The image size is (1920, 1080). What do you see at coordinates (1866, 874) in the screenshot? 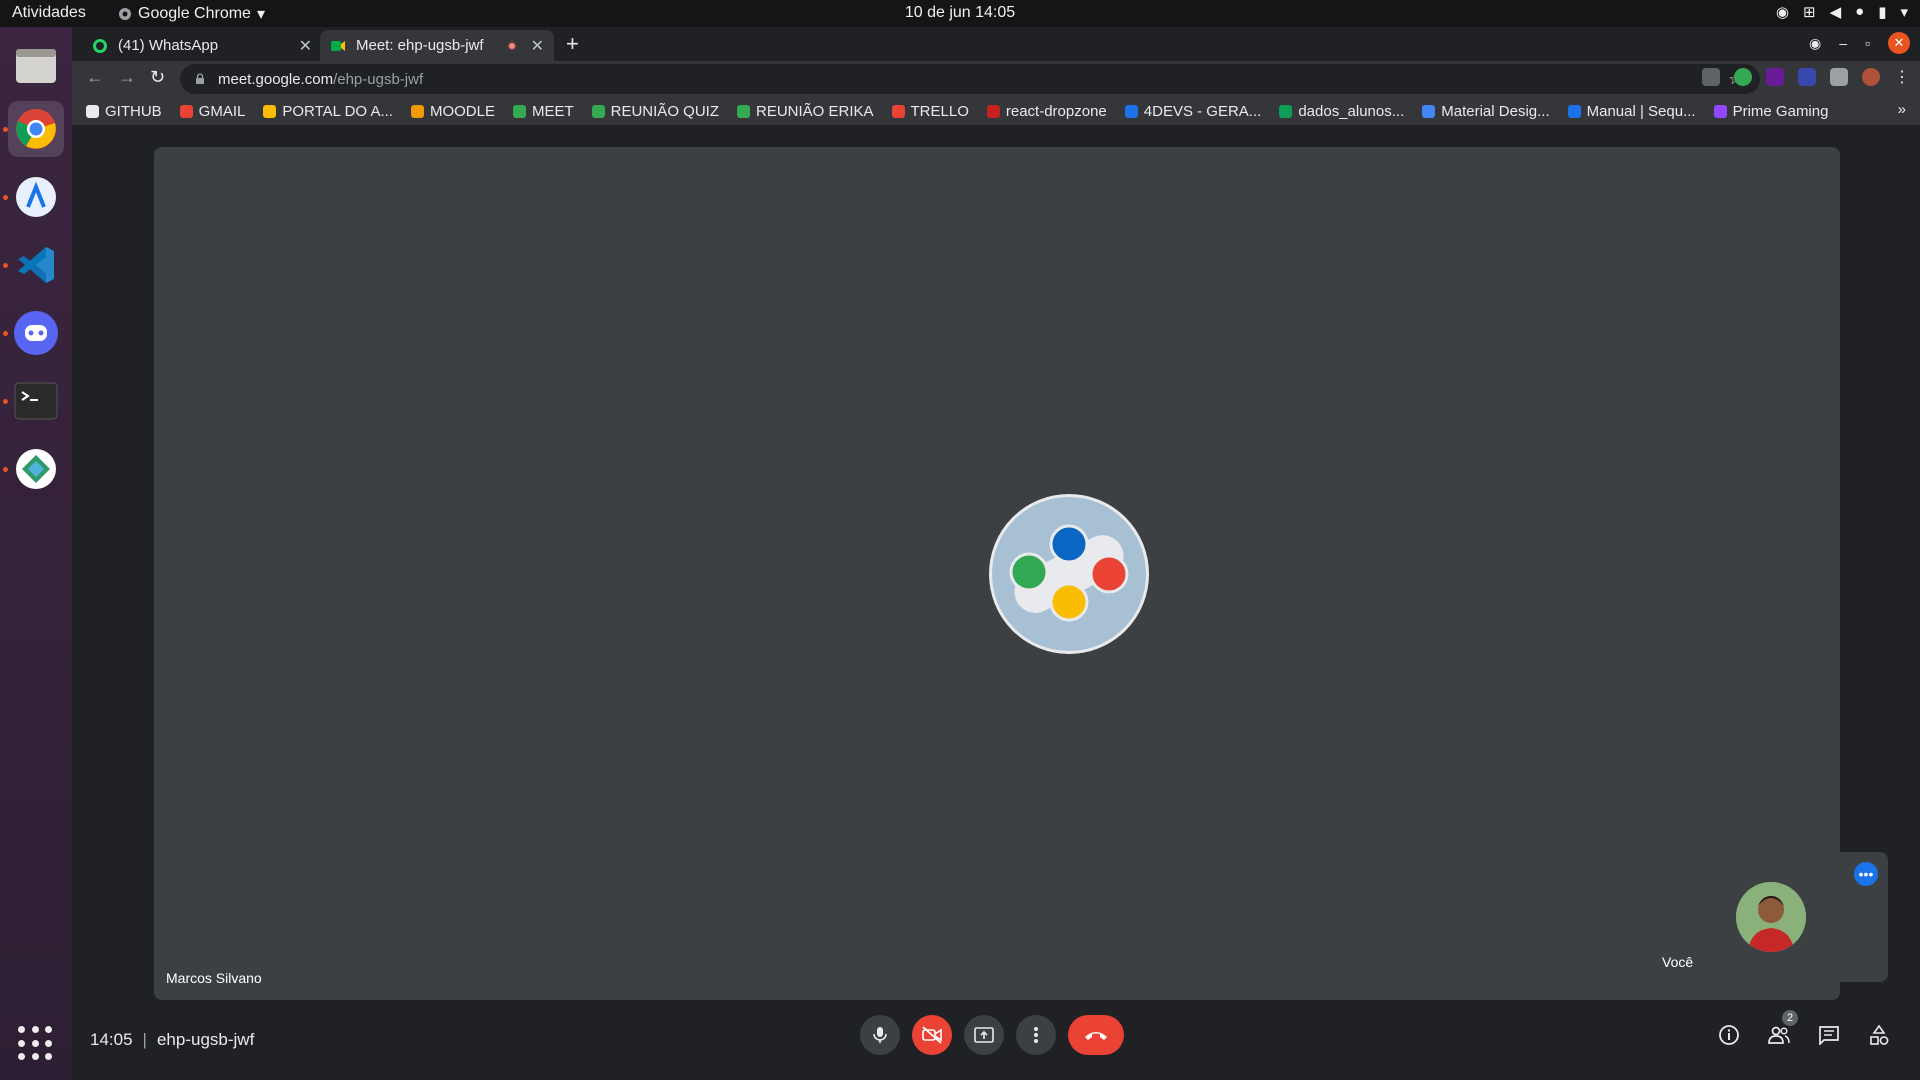
I see `more-options-icon: •••` at bounding box center [1866, 874].